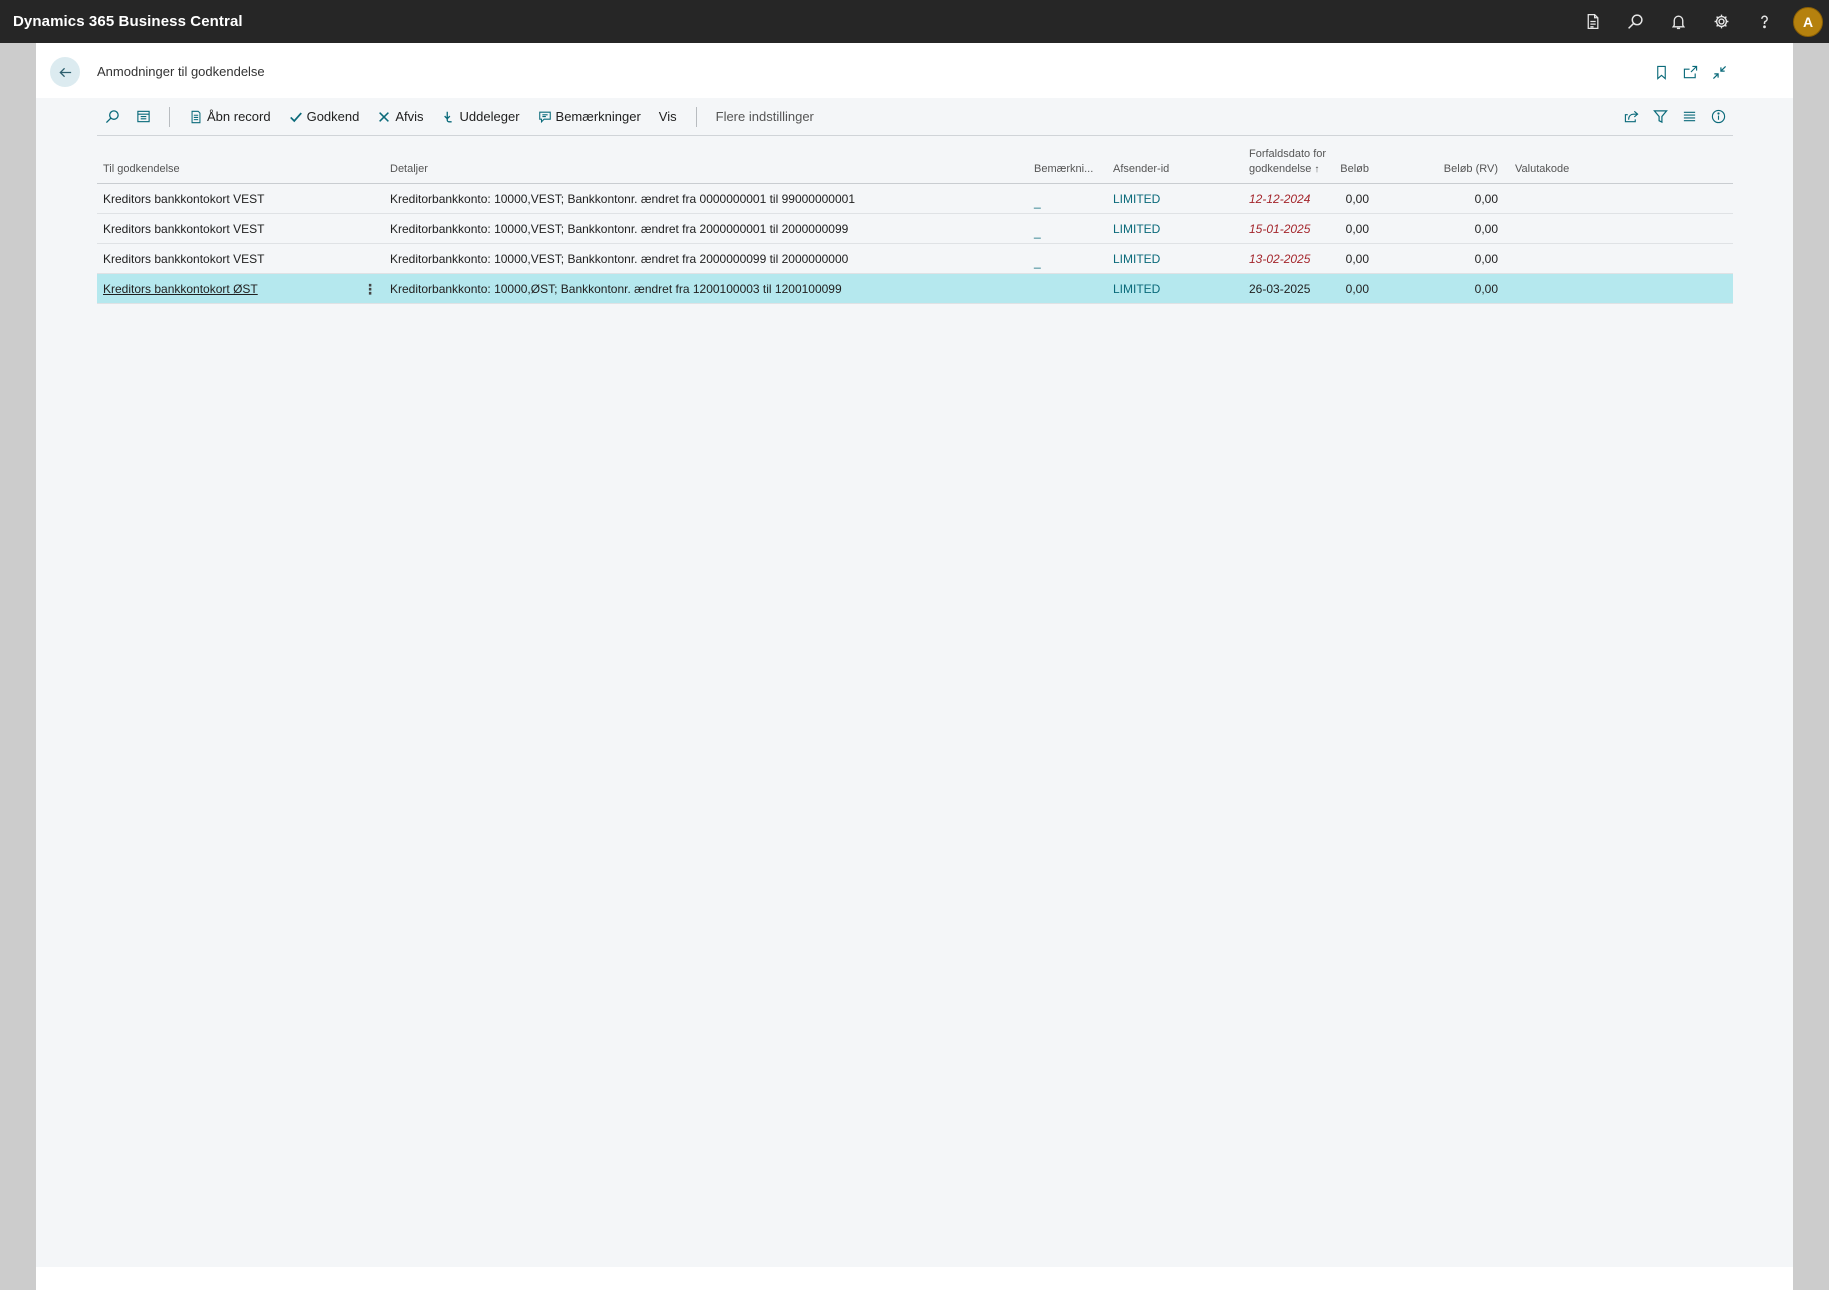 Image resolution: width=1829 pixels, height=1290 pixels. I want to click on help-icon, so click(1764, 21).